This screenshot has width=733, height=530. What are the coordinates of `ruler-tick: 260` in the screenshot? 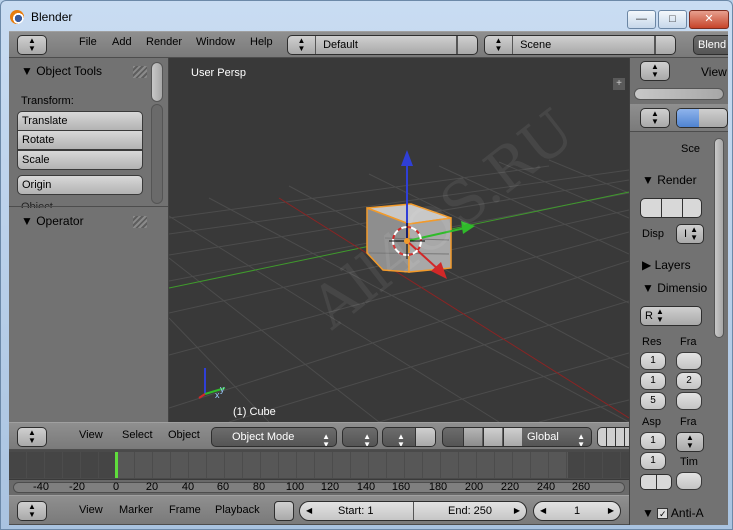 It's located at (581, 487).